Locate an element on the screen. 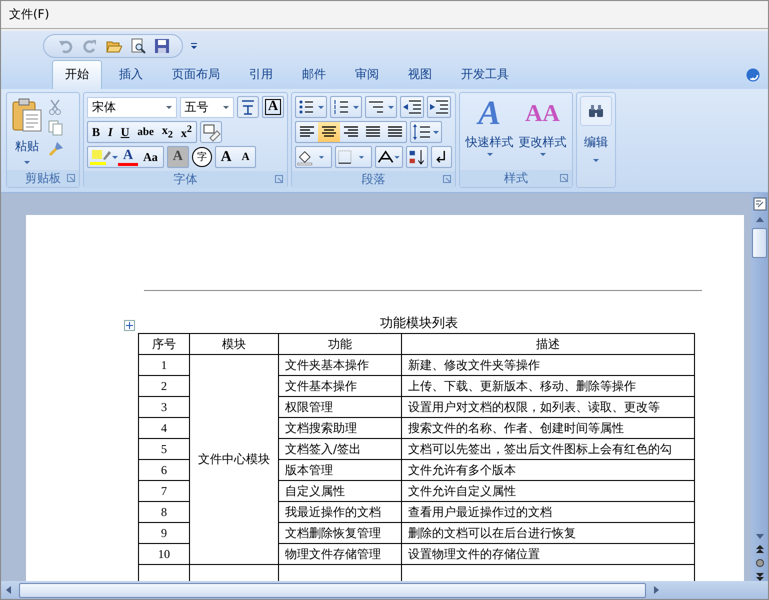  ribbon-tab: 插入 is located at coordinates (131, 75).